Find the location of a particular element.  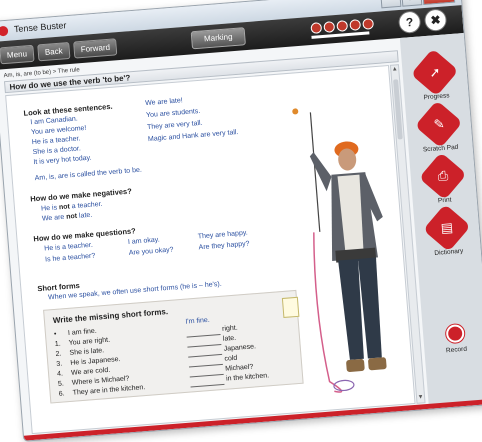

play-control-icon is located at coordinates (329, 27).